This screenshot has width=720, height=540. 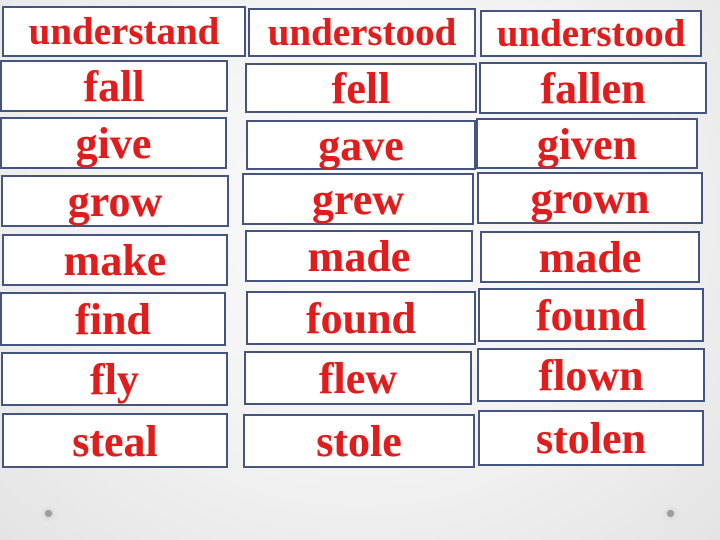 I want to click on verb-participle: made, so click(x=590, y=257).